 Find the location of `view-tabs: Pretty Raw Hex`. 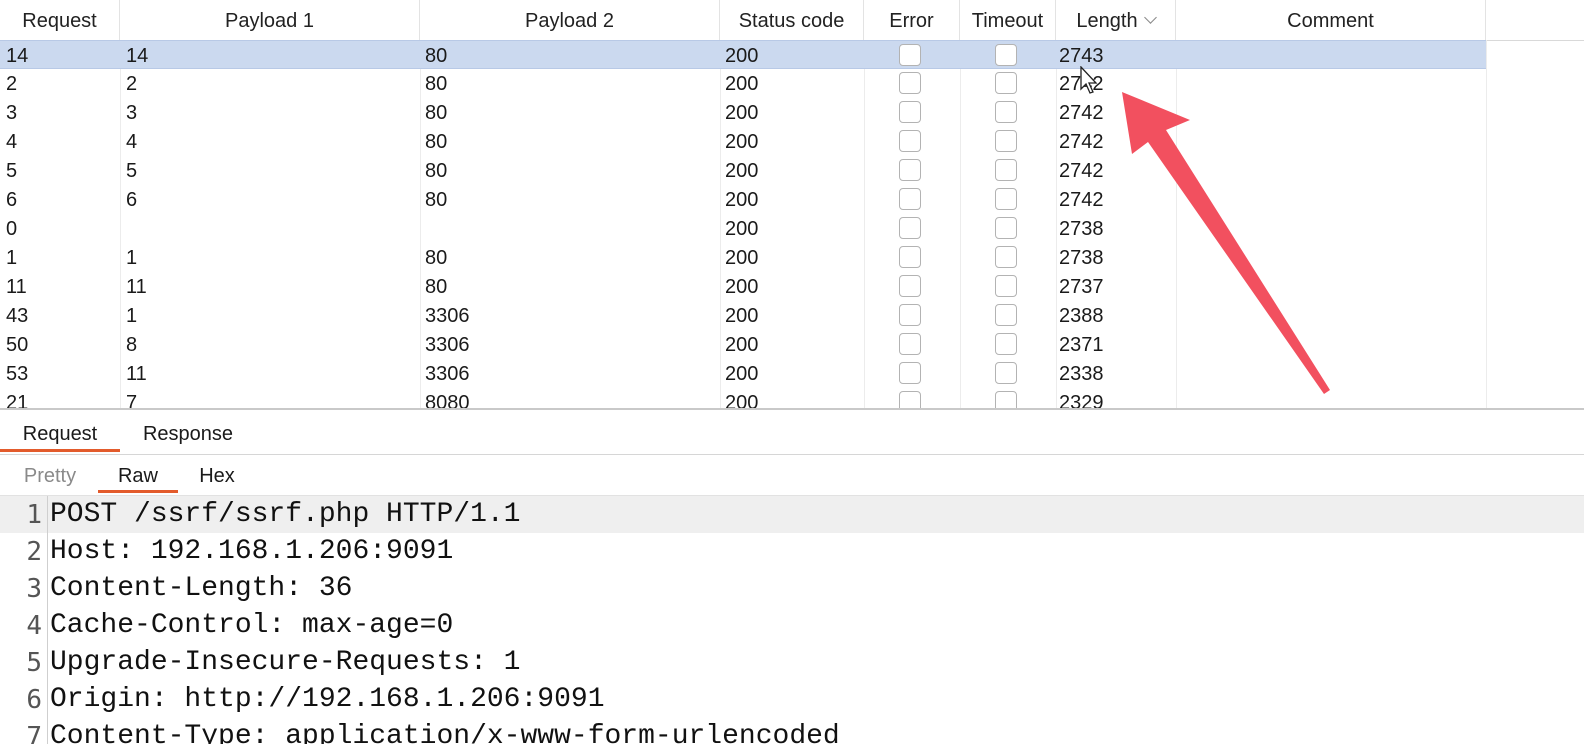

view-tabs: Pretty Raw Hex is located at coordinates (792, 475).